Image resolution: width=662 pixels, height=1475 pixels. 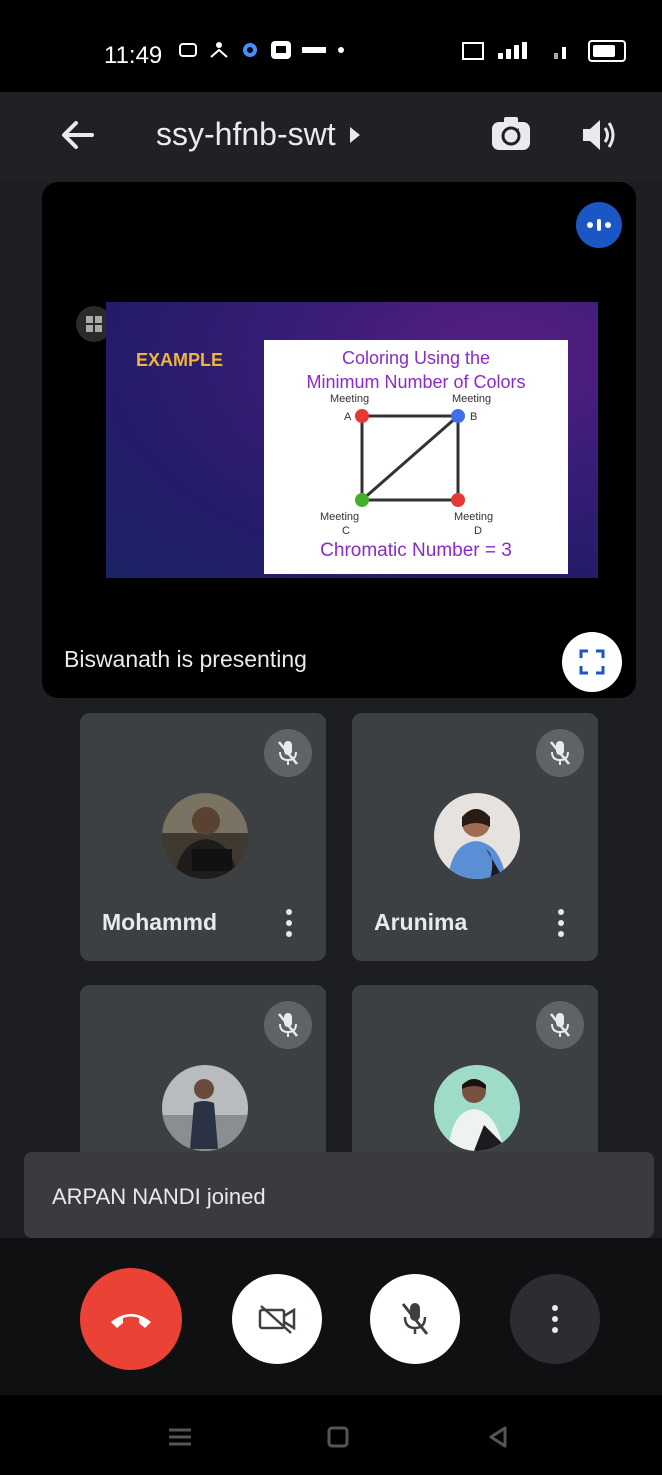 I want to click on participant-name: Mohammd, so click(x=159, y=922).